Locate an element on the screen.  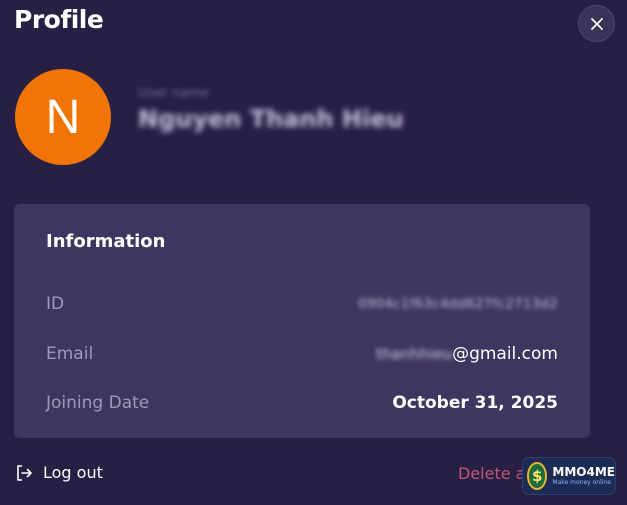
delete-account-button: Delete a is located at coordinates (491, 473).